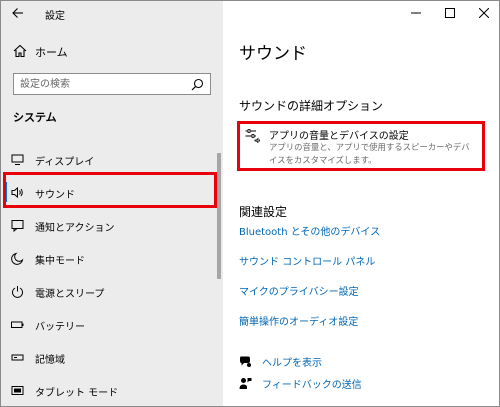 The width and height of the screenshot is (500, 407). What do you see at coordinates (252, 136) in the screenshot?
I see `sliders-speaker-icon` at bounding box center [252, 136].